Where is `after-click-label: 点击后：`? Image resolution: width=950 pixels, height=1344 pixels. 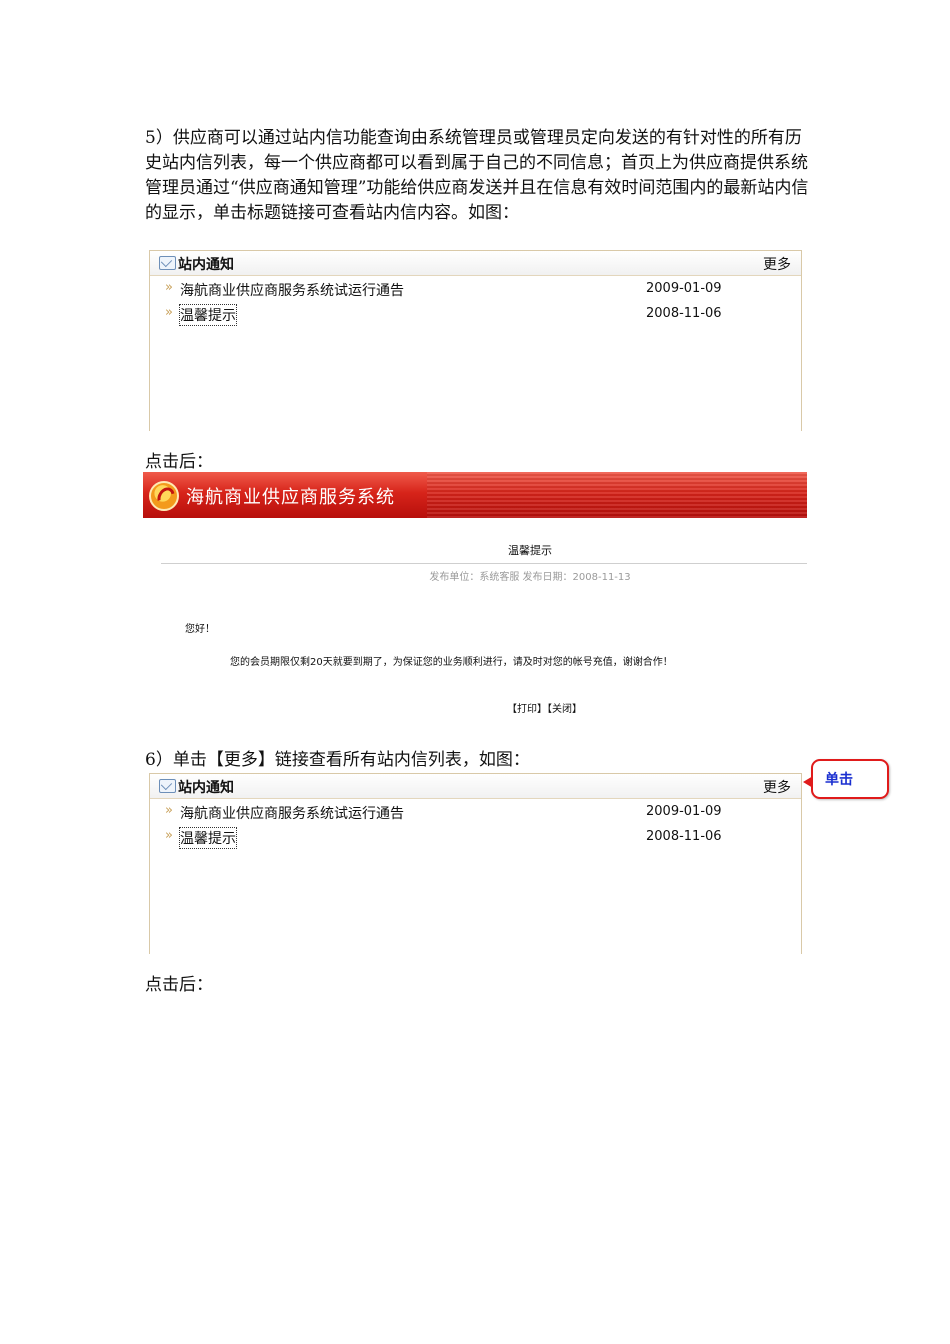 after-click-label: 点击后： is located at coordinates (179, 985).